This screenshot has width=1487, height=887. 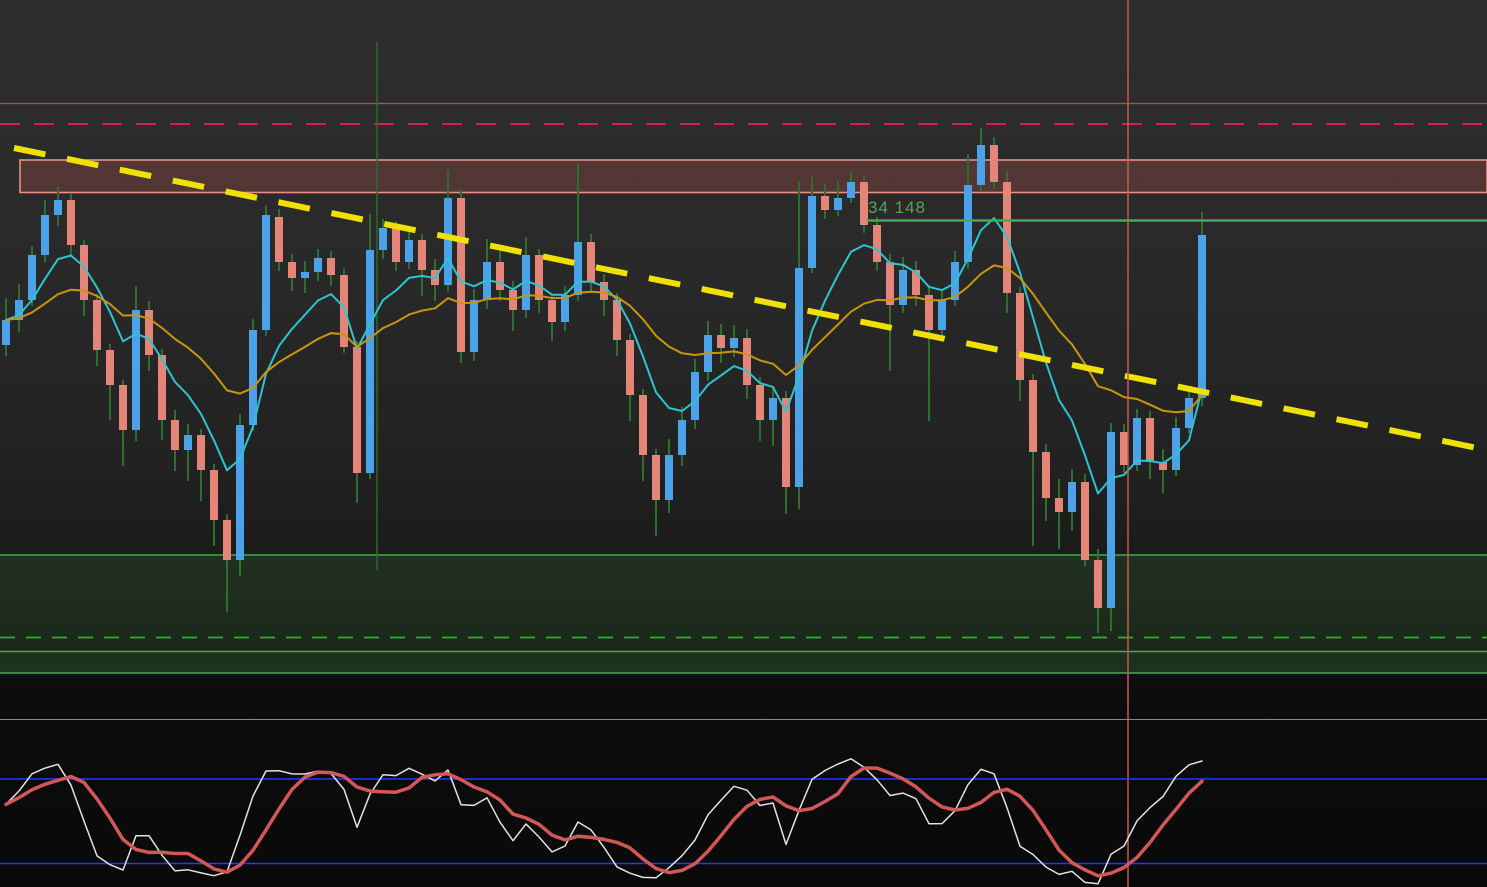 What do you see at coordinates (743, 662) in the screenshot?
I see `demand-band` at bounding box center [743, 662].